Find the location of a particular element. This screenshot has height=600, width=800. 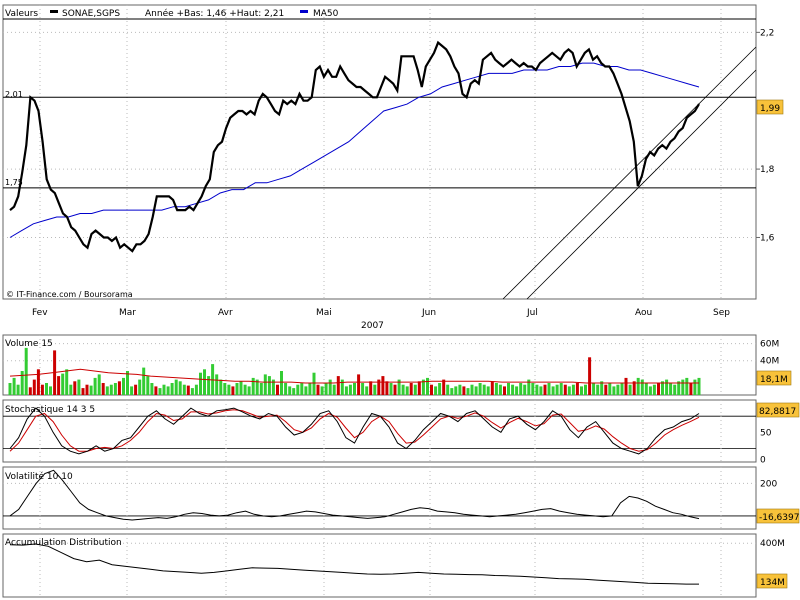

price-range-subtitle: Année +Bas: 1,46 +Haut: 2,21 is located at coordinates (214, 13).